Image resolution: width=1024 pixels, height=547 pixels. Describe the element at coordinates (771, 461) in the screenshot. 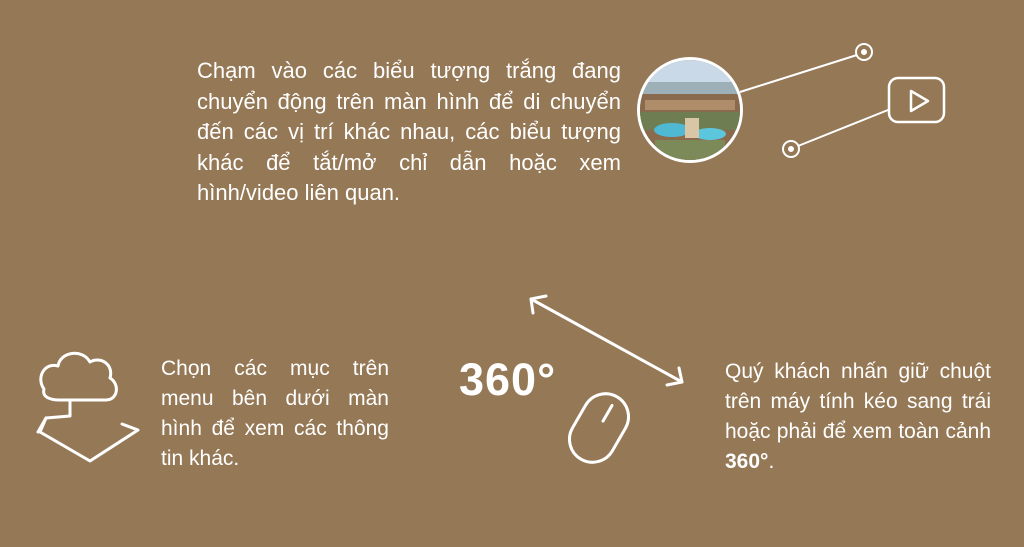

I see `drag-instruction-end: .` at that location.